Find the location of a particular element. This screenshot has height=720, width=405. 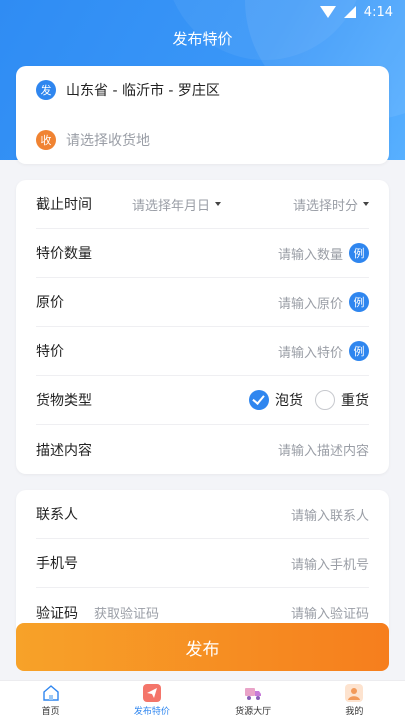

special-price-input: 请输入特价 is located at coordinates (310, 351).